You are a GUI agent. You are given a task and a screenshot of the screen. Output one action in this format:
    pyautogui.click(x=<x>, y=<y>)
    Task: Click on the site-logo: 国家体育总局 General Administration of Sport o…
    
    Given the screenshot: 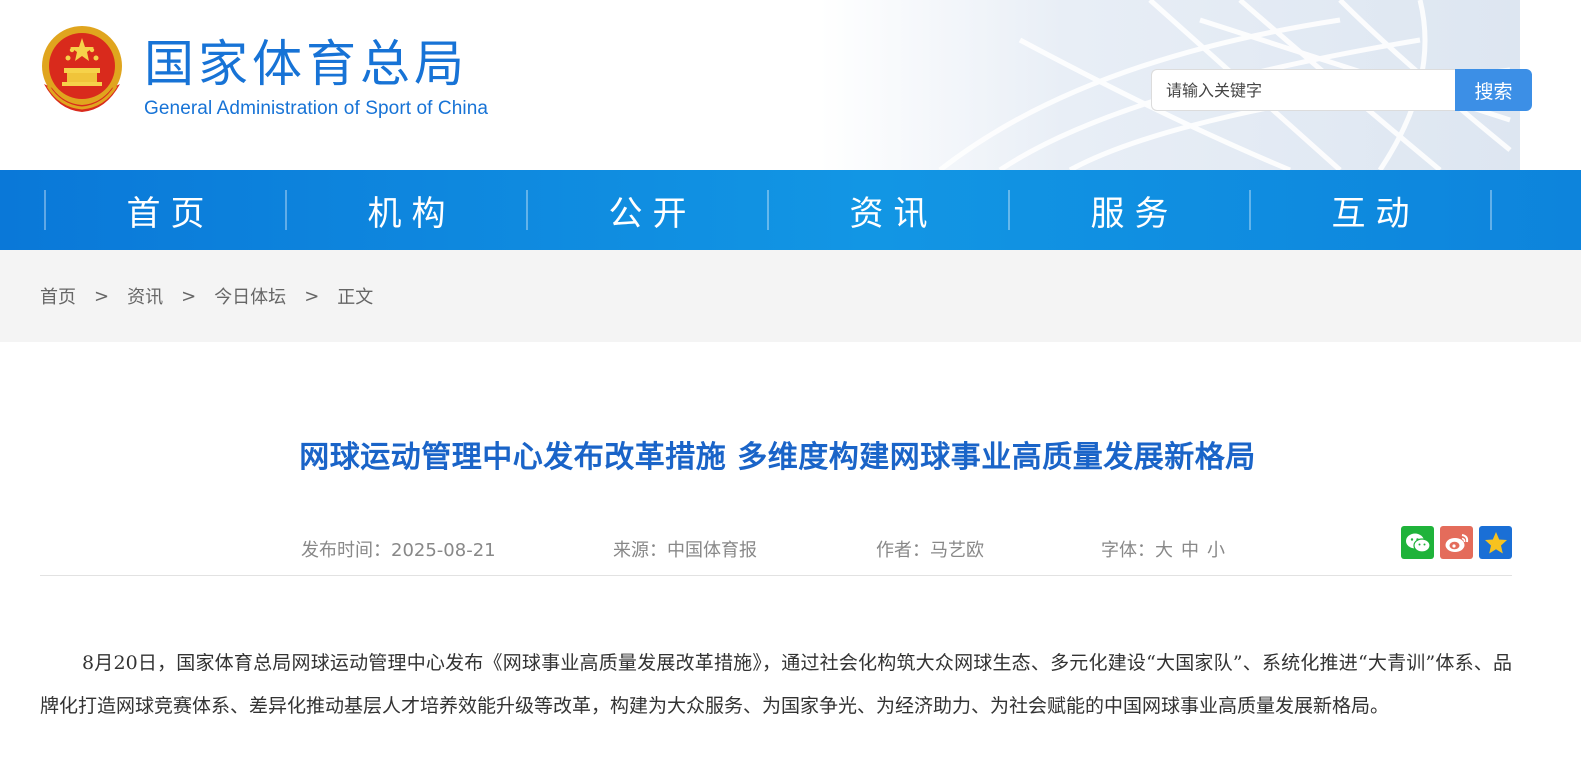 What is the action you would take?
    pyautogui.click(x=263, y=72)
    